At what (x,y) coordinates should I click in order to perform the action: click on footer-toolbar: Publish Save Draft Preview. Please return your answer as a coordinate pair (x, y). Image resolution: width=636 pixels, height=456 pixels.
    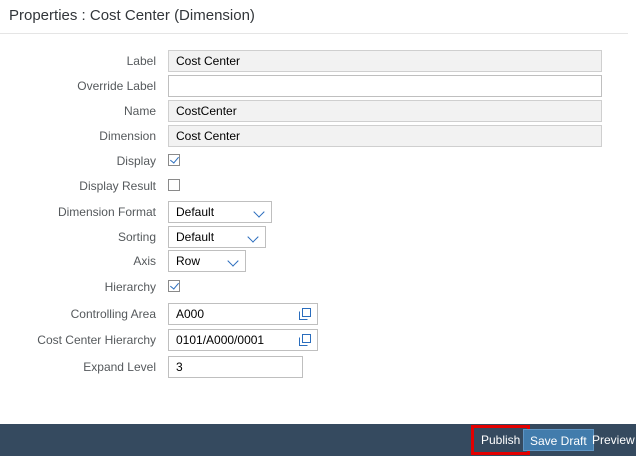
    Looking at the image, I should click on (318, 440).